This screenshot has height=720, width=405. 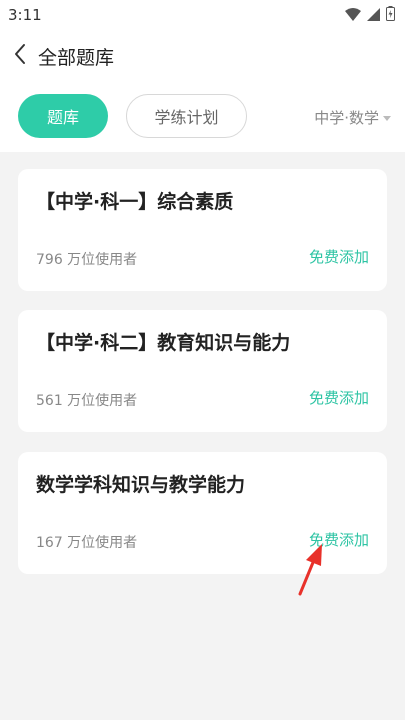 What do you see at coordinates (87, 260) in the screenshot?
I see `card-user-count: 796 万位使用者` at bounding box center [87, 260].